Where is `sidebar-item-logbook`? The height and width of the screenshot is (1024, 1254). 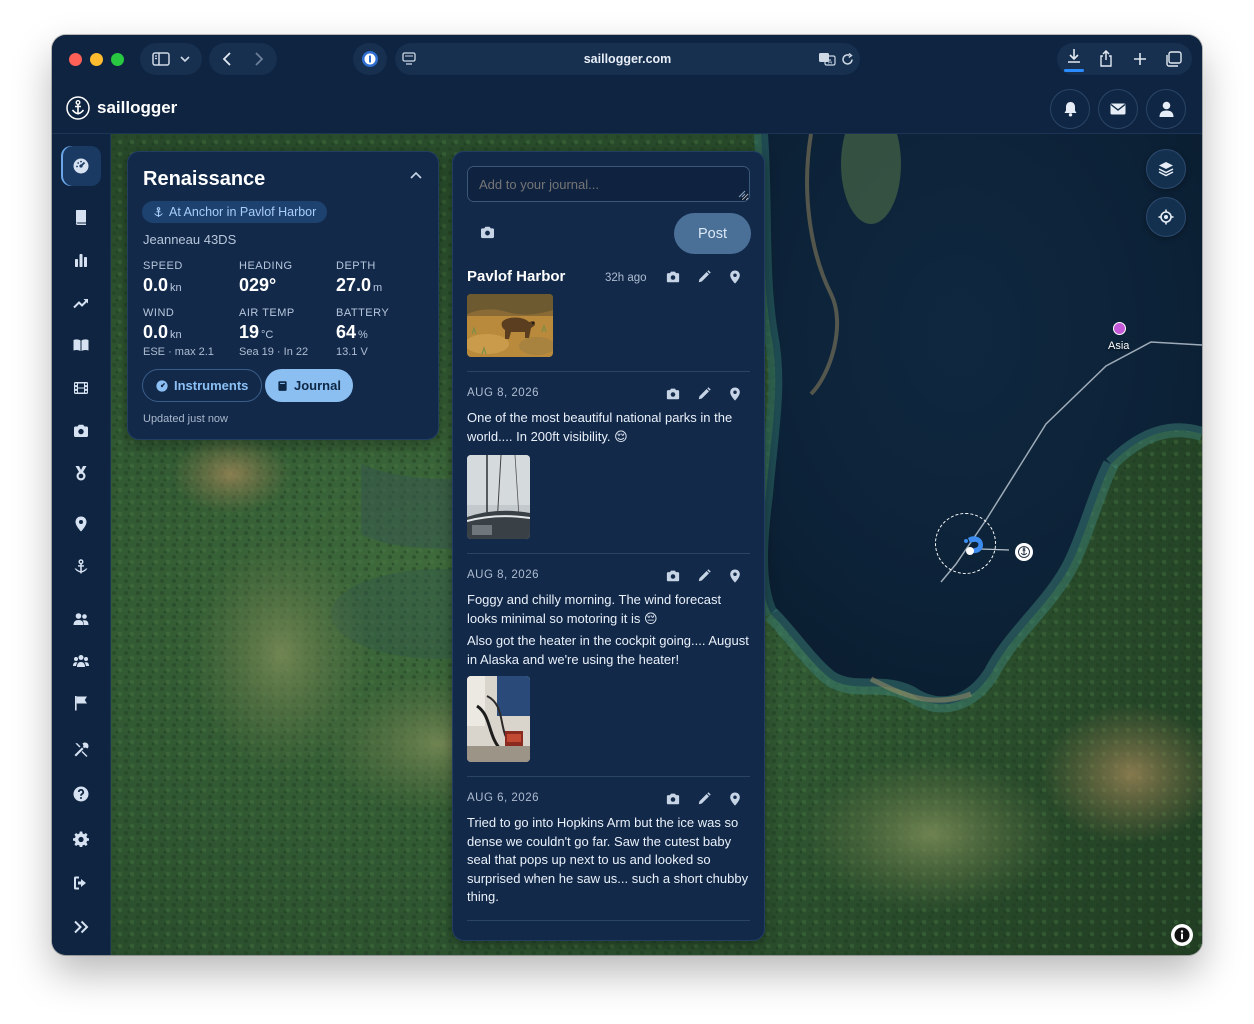
sidebar-item-logbook is located at coordinates (81, 217).